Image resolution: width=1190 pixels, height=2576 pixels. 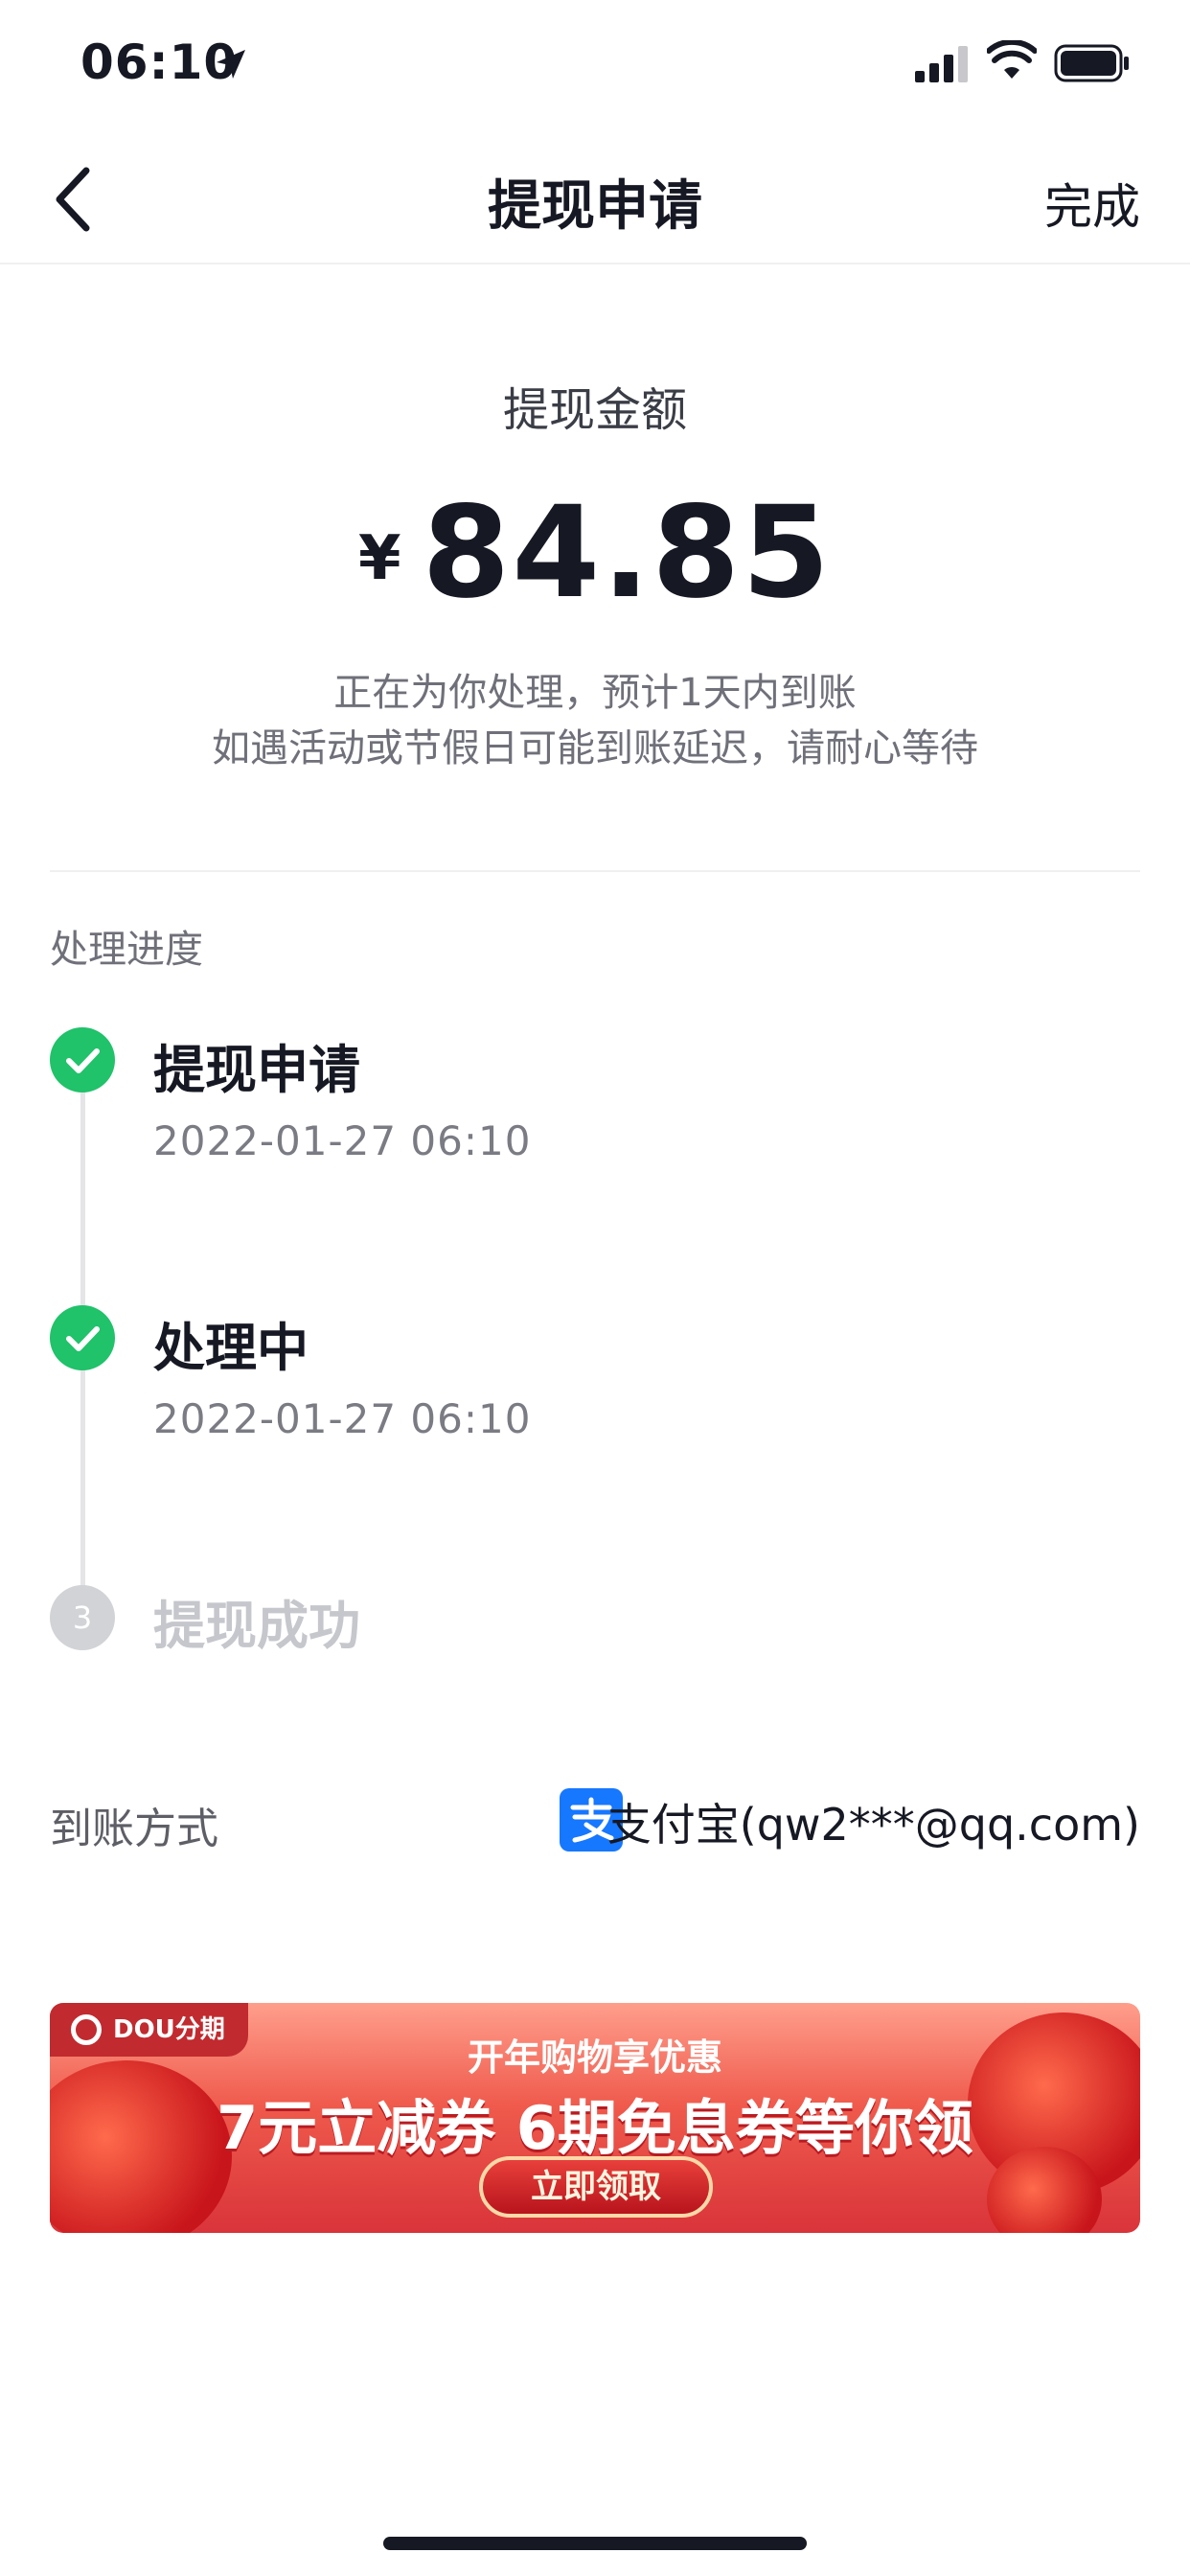 What do you see at coordinates (231, 1348) in the screenshot?
I see `step-title: 处理中` at bounding box center [231, 1348].